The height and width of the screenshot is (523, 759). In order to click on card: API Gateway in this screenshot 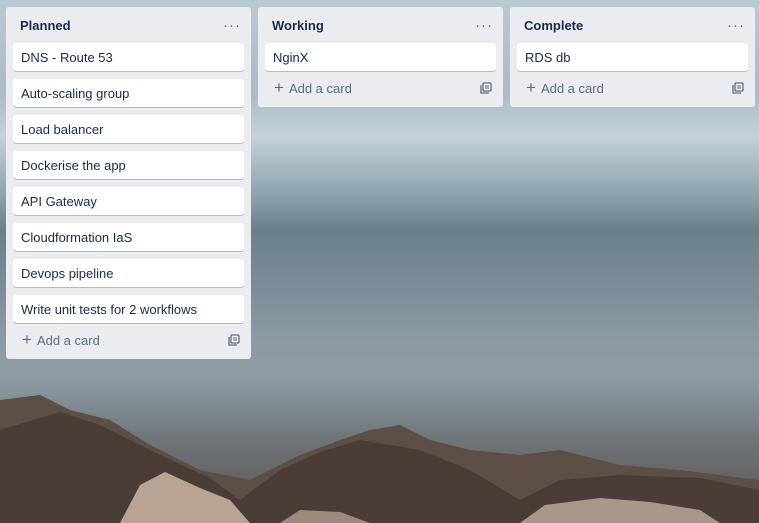, I will do `click(128, 201)`.